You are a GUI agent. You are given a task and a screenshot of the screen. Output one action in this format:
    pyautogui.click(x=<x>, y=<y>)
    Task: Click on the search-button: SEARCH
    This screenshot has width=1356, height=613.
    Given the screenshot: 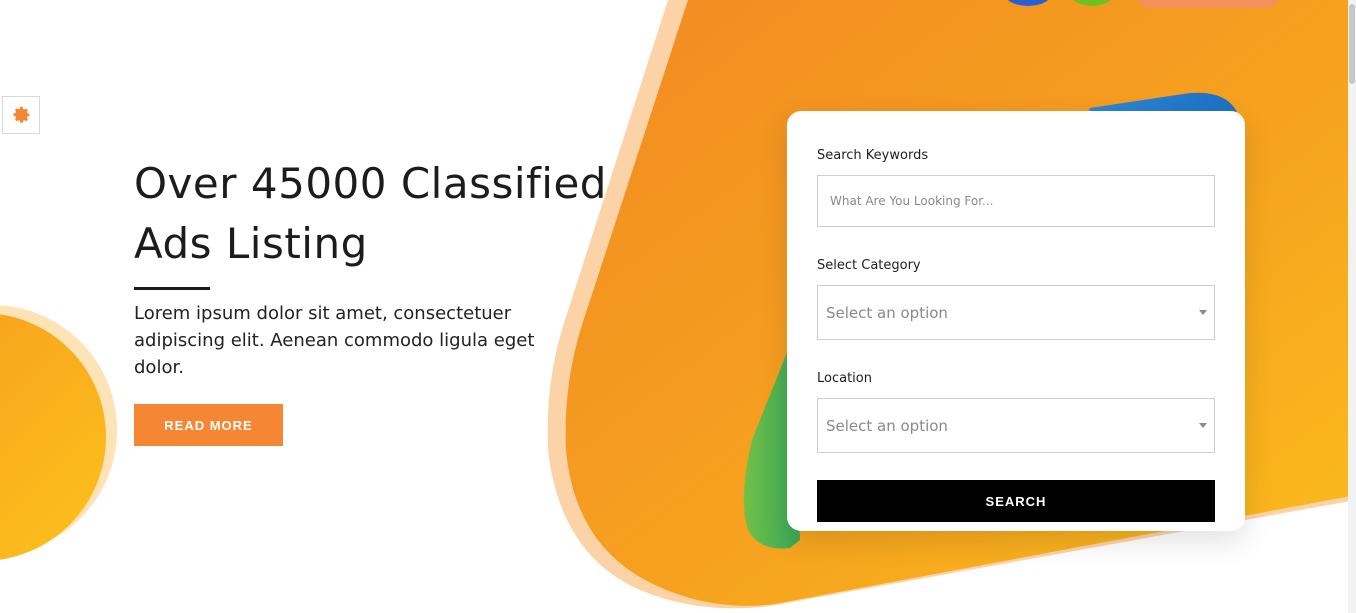 What is the action you would take?
    pyautogui.click(x=1016, y=501)
    